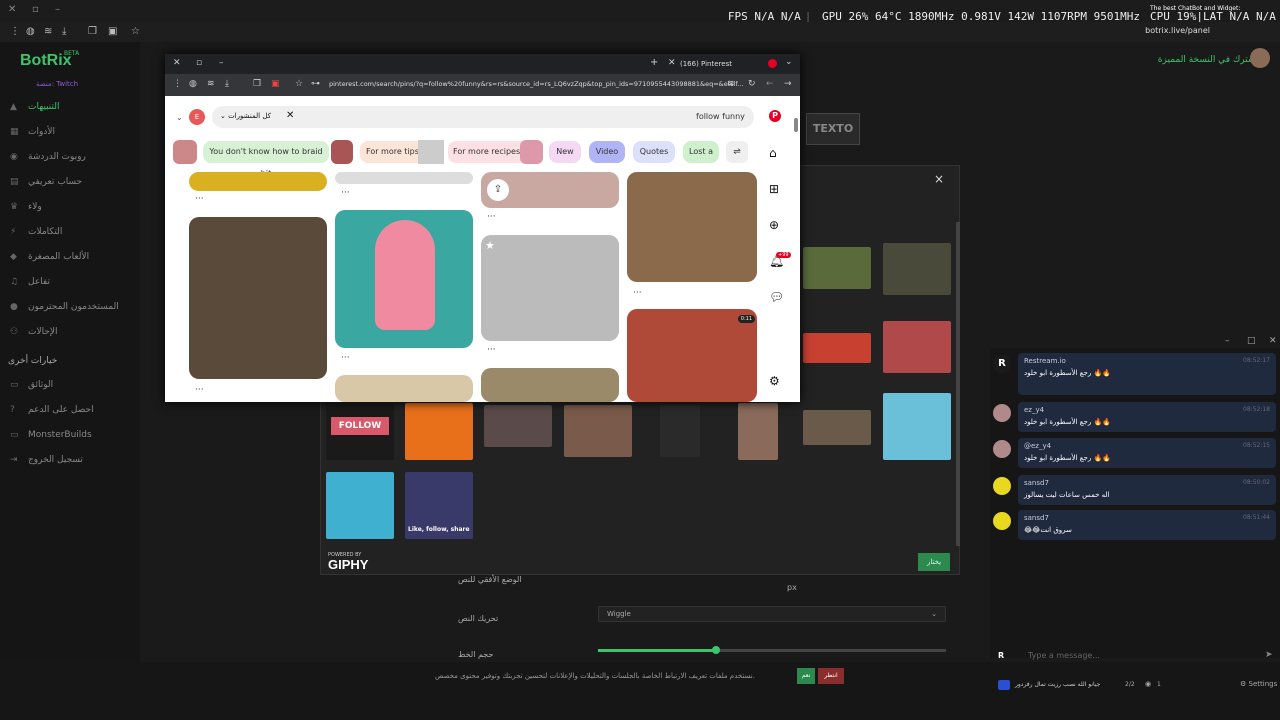  I want to click on chip-braid: You don't know how to braid hit, so click(266, 159).